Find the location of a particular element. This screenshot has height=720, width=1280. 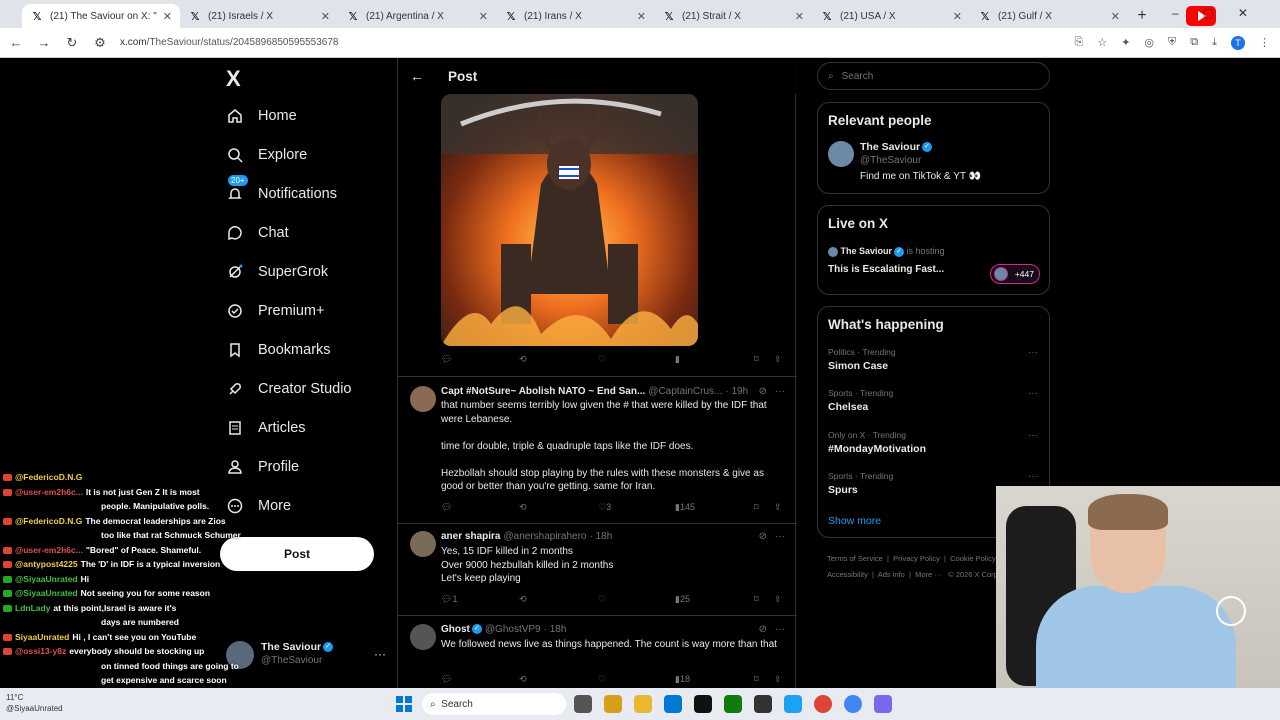

footer-link: Cookie Policy is located at coordinates (972, 558).